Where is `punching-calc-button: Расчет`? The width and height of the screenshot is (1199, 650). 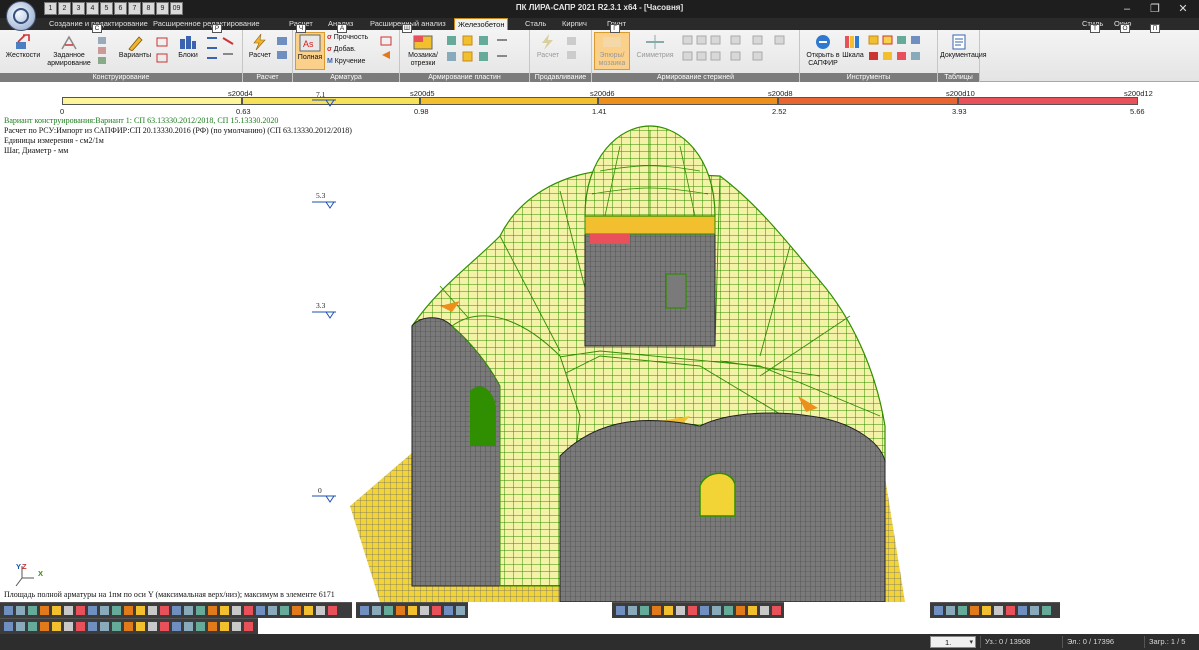
punching-calc-button: Расчет is located at coordinates (548, 46).